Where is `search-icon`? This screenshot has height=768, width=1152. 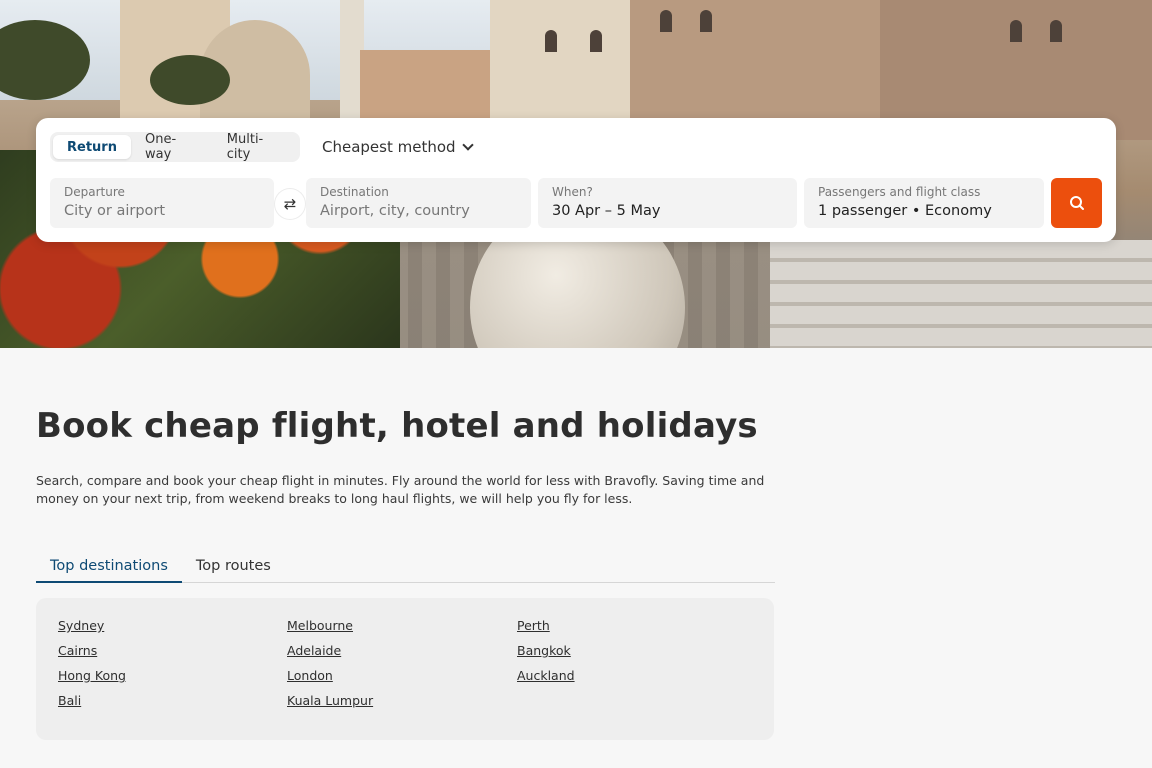 search-icon is located at coordinates (1076, 203).